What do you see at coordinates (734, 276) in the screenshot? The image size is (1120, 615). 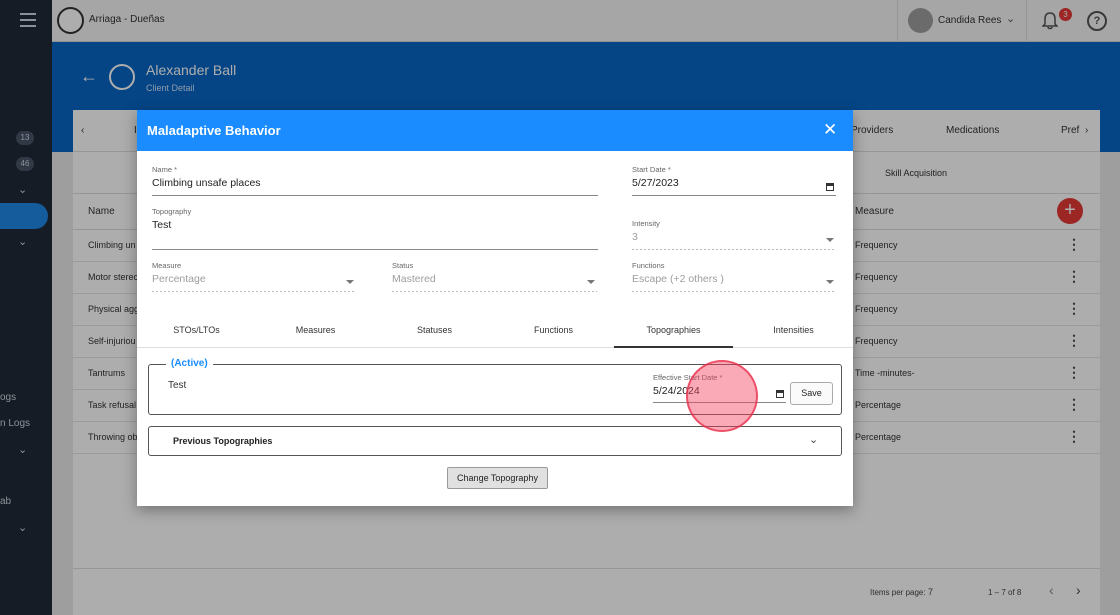 I see `functions-field: Functions Escape (+2 others )` at bounding box center [734, 276].